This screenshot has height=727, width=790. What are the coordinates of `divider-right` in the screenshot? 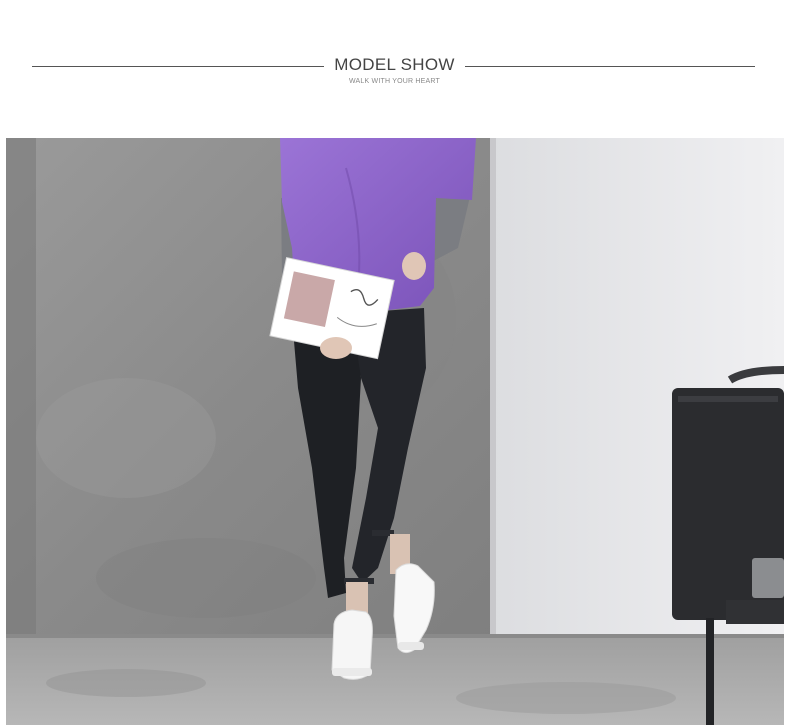 It's located at (610, 66).